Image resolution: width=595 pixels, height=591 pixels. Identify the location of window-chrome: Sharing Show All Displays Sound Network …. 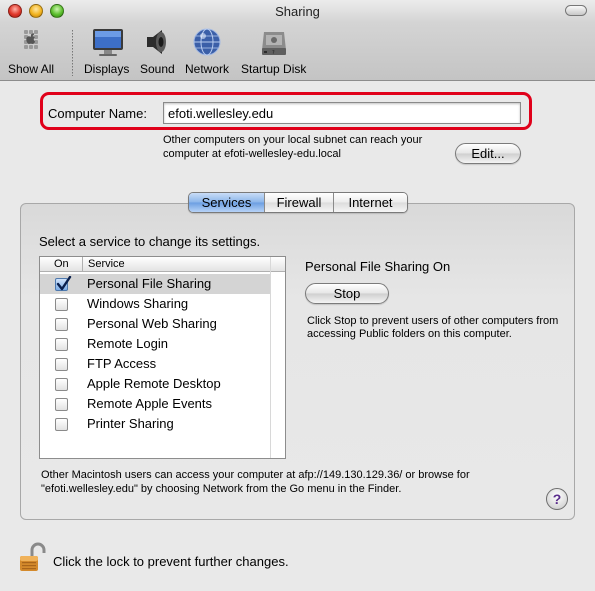
(297, 40).